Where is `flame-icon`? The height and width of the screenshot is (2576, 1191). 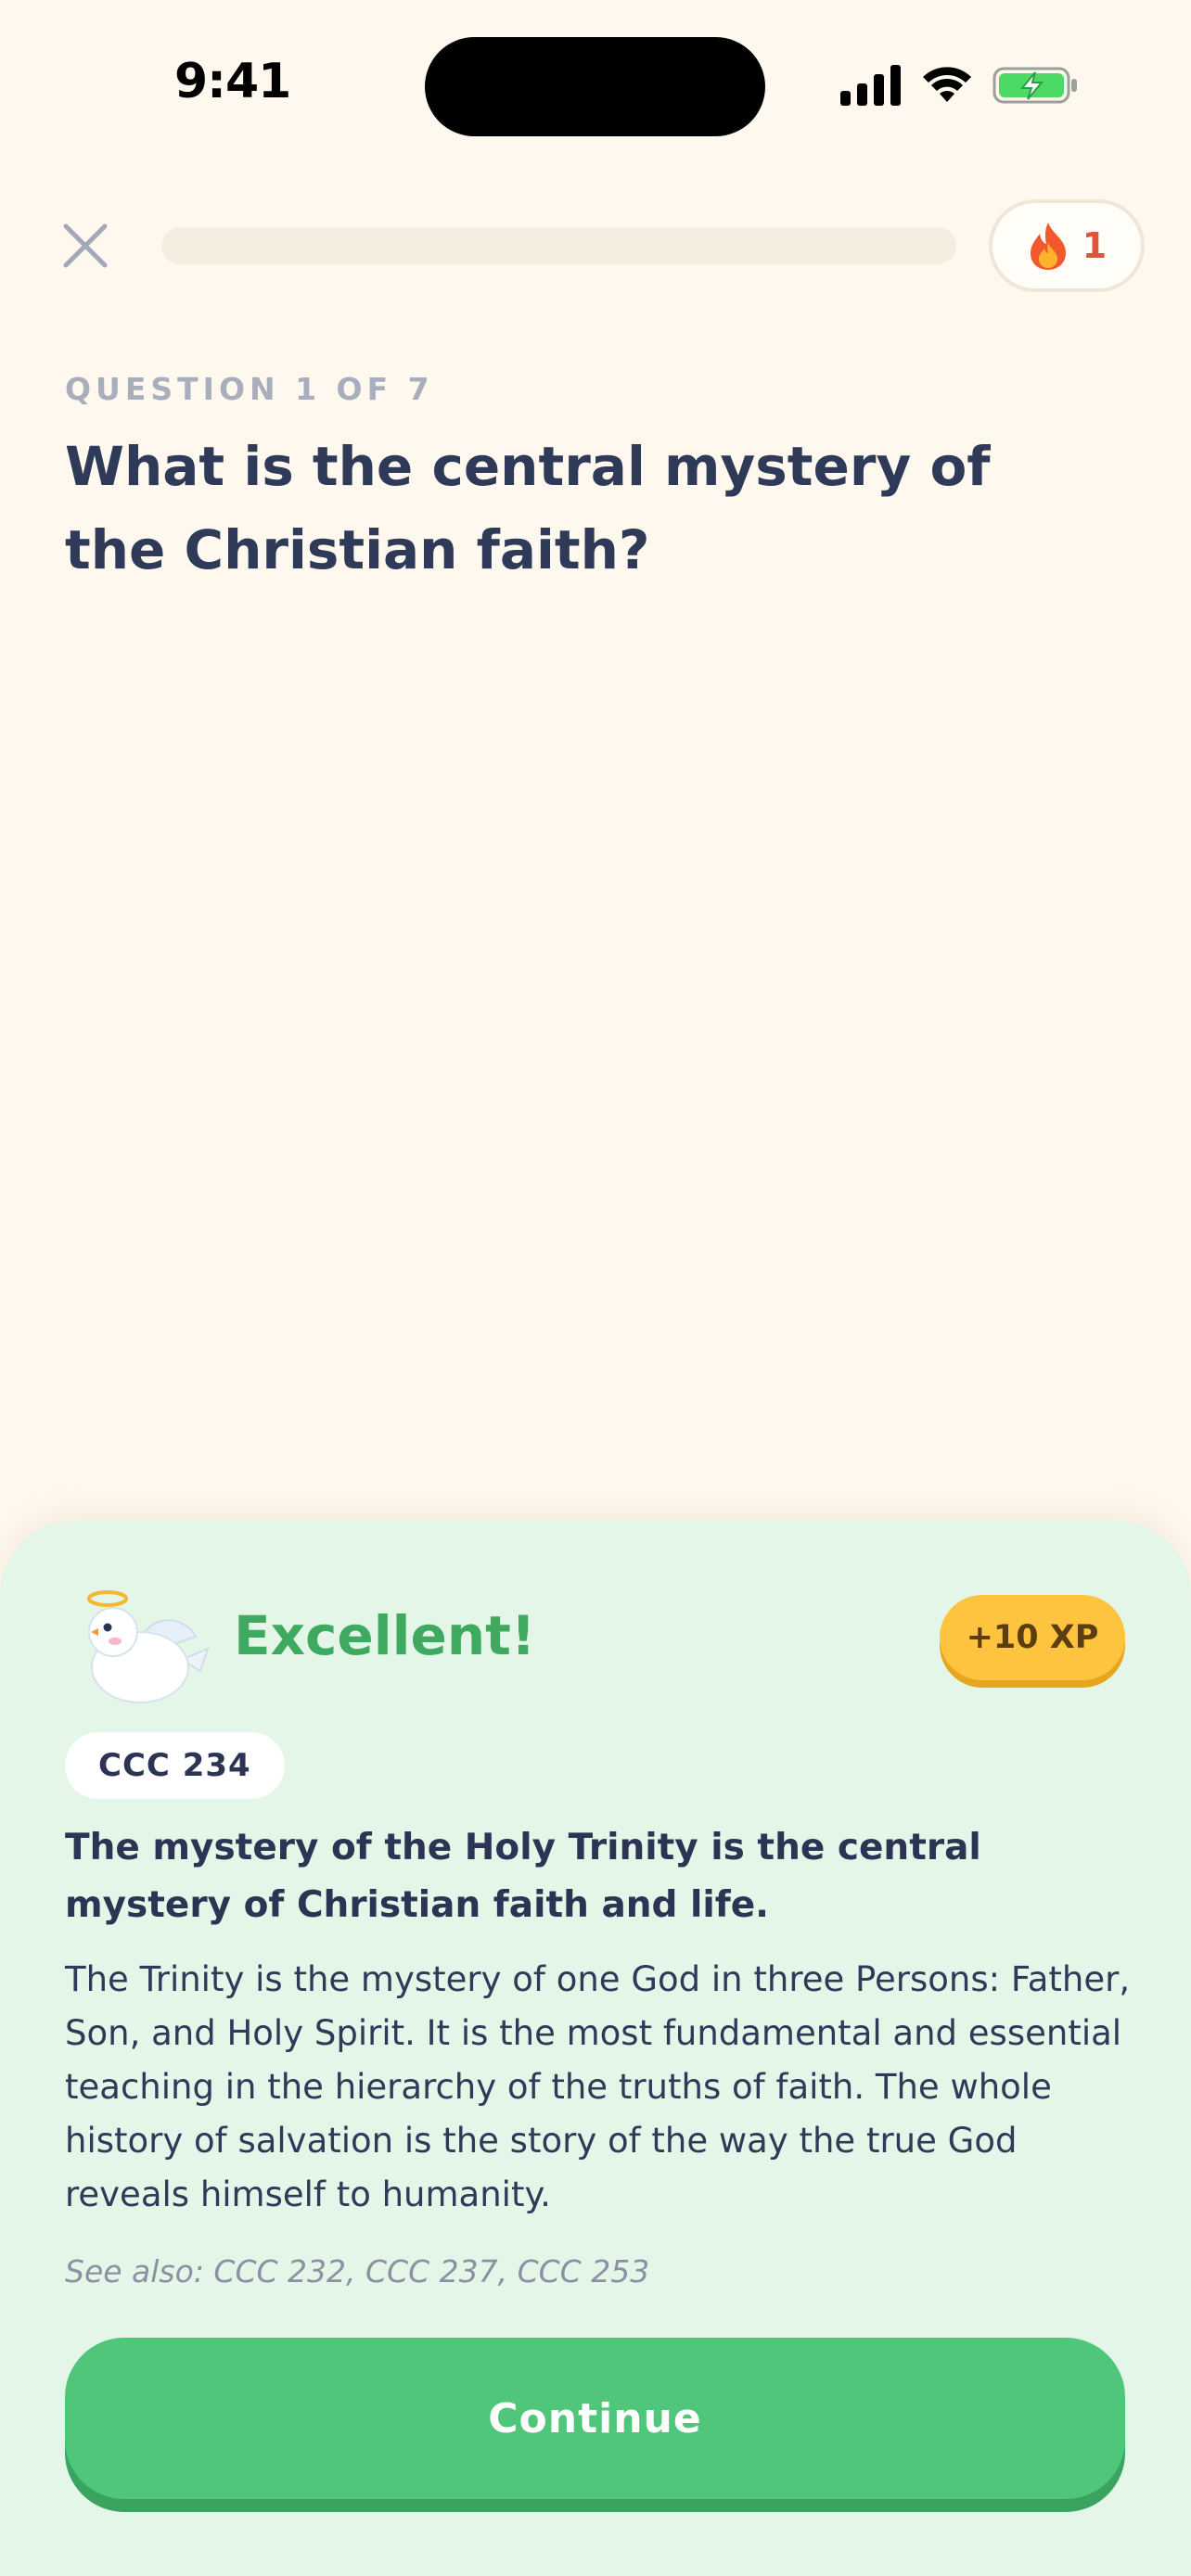
flame-icon is located at coordinates (1048, 246).